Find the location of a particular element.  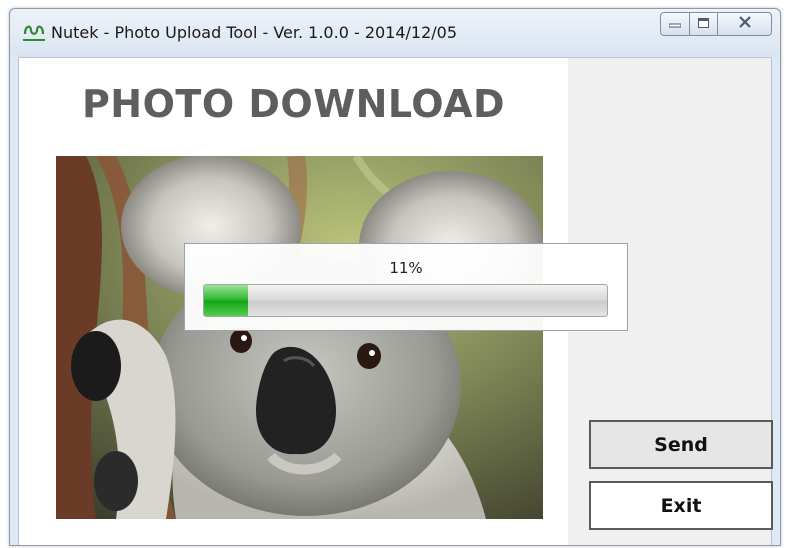

close-icon is located at coordinates (745, 24).